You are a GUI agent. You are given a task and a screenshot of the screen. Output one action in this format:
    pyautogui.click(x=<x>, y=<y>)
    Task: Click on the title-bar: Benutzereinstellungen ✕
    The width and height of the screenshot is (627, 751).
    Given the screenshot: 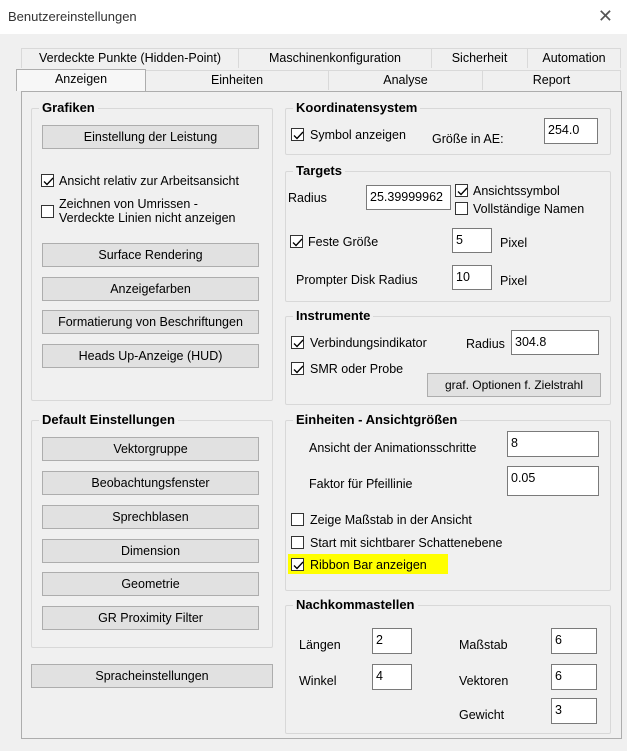 What is the action you would take?
    pyautogui.click(x=313, y=17)
    